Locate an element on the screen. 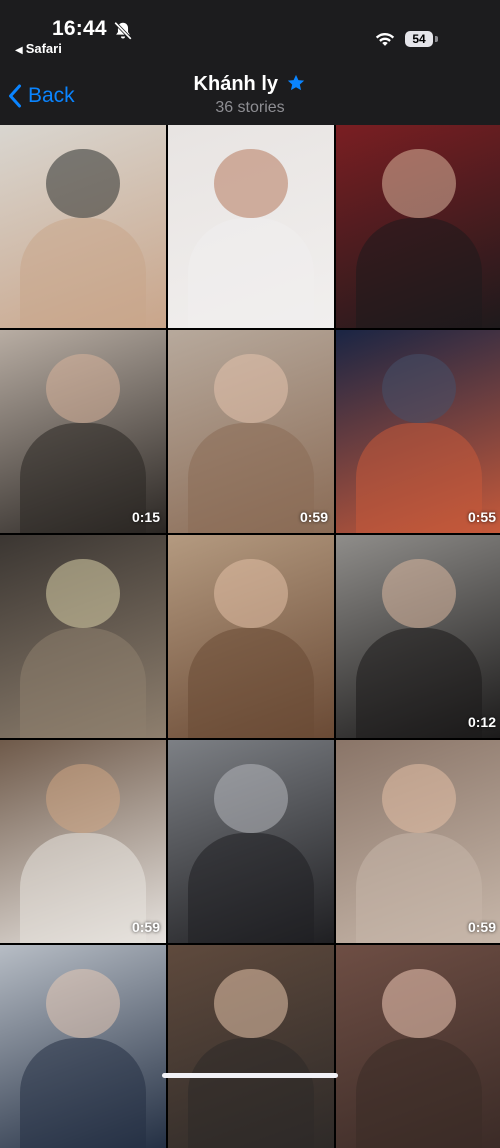 This screenshot has width=500, height=1148. back-app-label: Safari is located at coordinates (43, 48).